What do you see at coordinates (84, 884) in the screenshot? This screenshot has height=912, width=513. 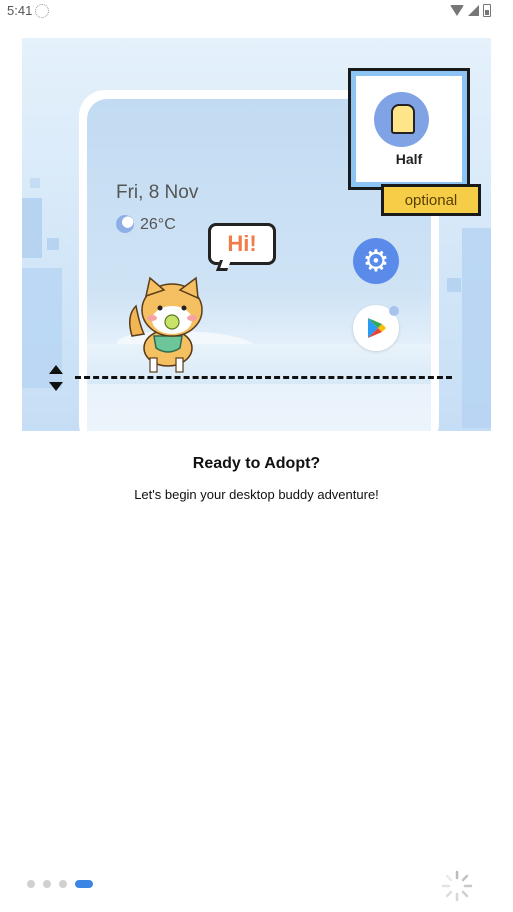 I see `page-dot-active` at bounding box center [84, 884].